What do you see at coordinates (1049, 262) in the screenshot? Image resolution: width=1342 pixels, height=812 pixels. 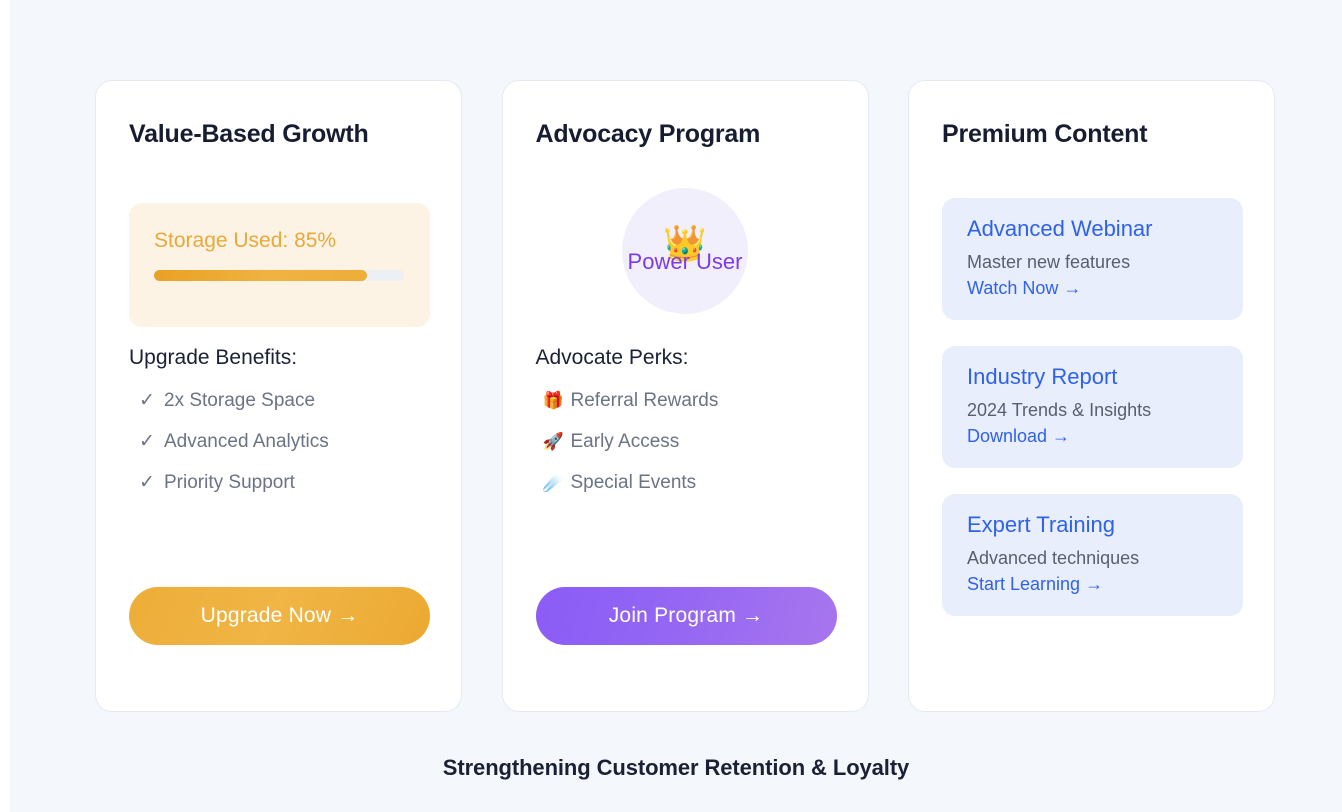 I see `content-item-description: Master new features` at bounding box center [1049, 262].